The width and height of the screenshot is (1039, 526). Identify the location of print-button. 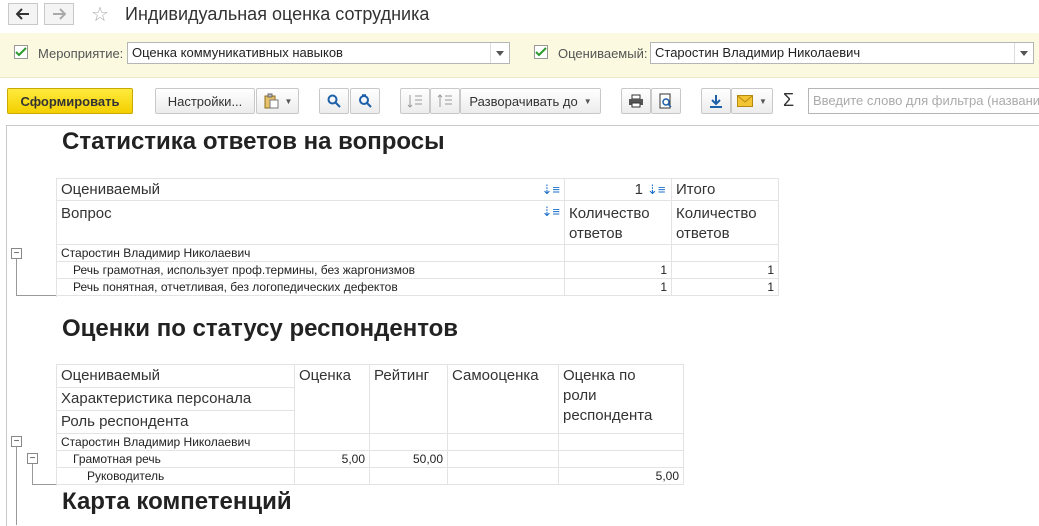
(636, 101).